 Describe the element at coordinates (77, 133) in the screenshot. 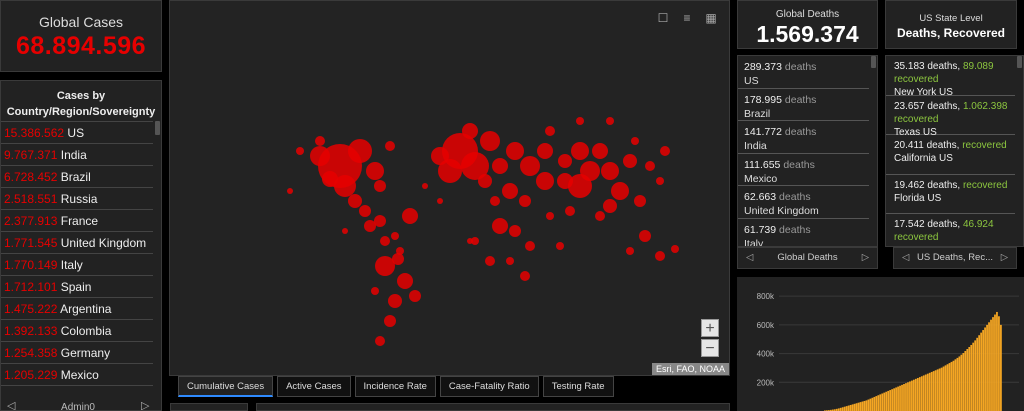

I see `country-list-item: 15.386.562 US` at that location.